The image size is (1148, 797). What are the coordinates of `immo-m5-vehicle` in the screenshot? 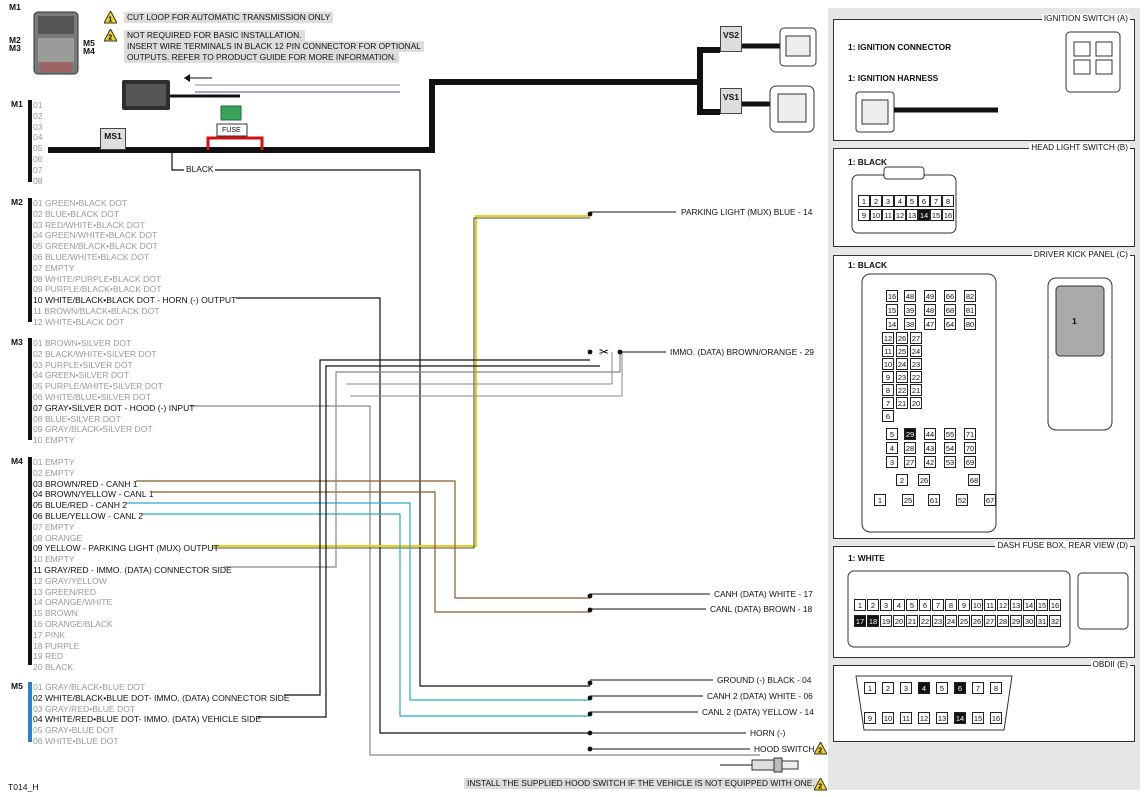 It's located at (429, 541).